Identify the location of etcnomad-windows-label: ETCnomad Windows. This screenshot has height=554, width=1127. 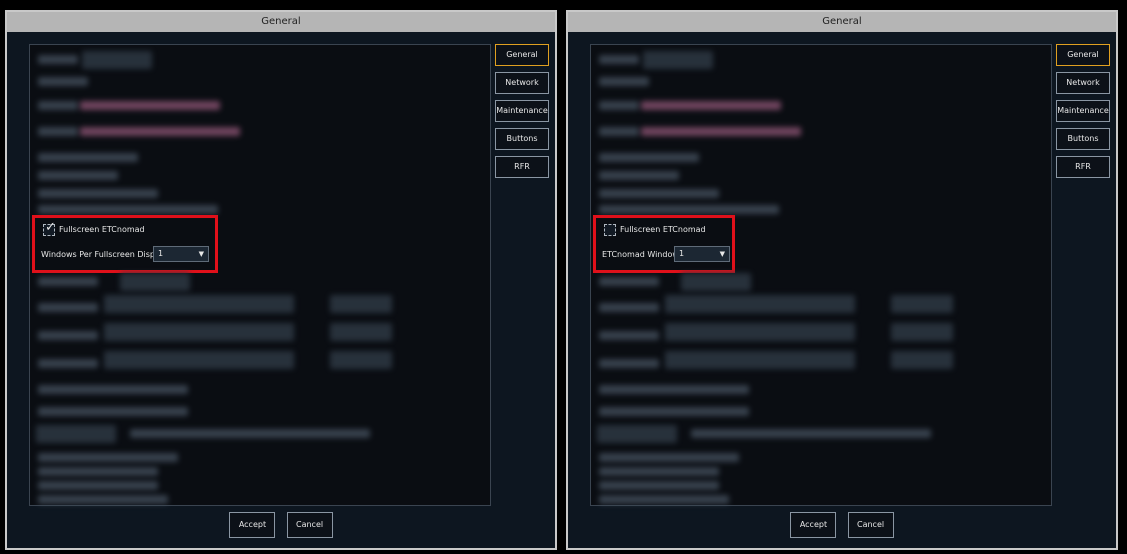
(643, 254).